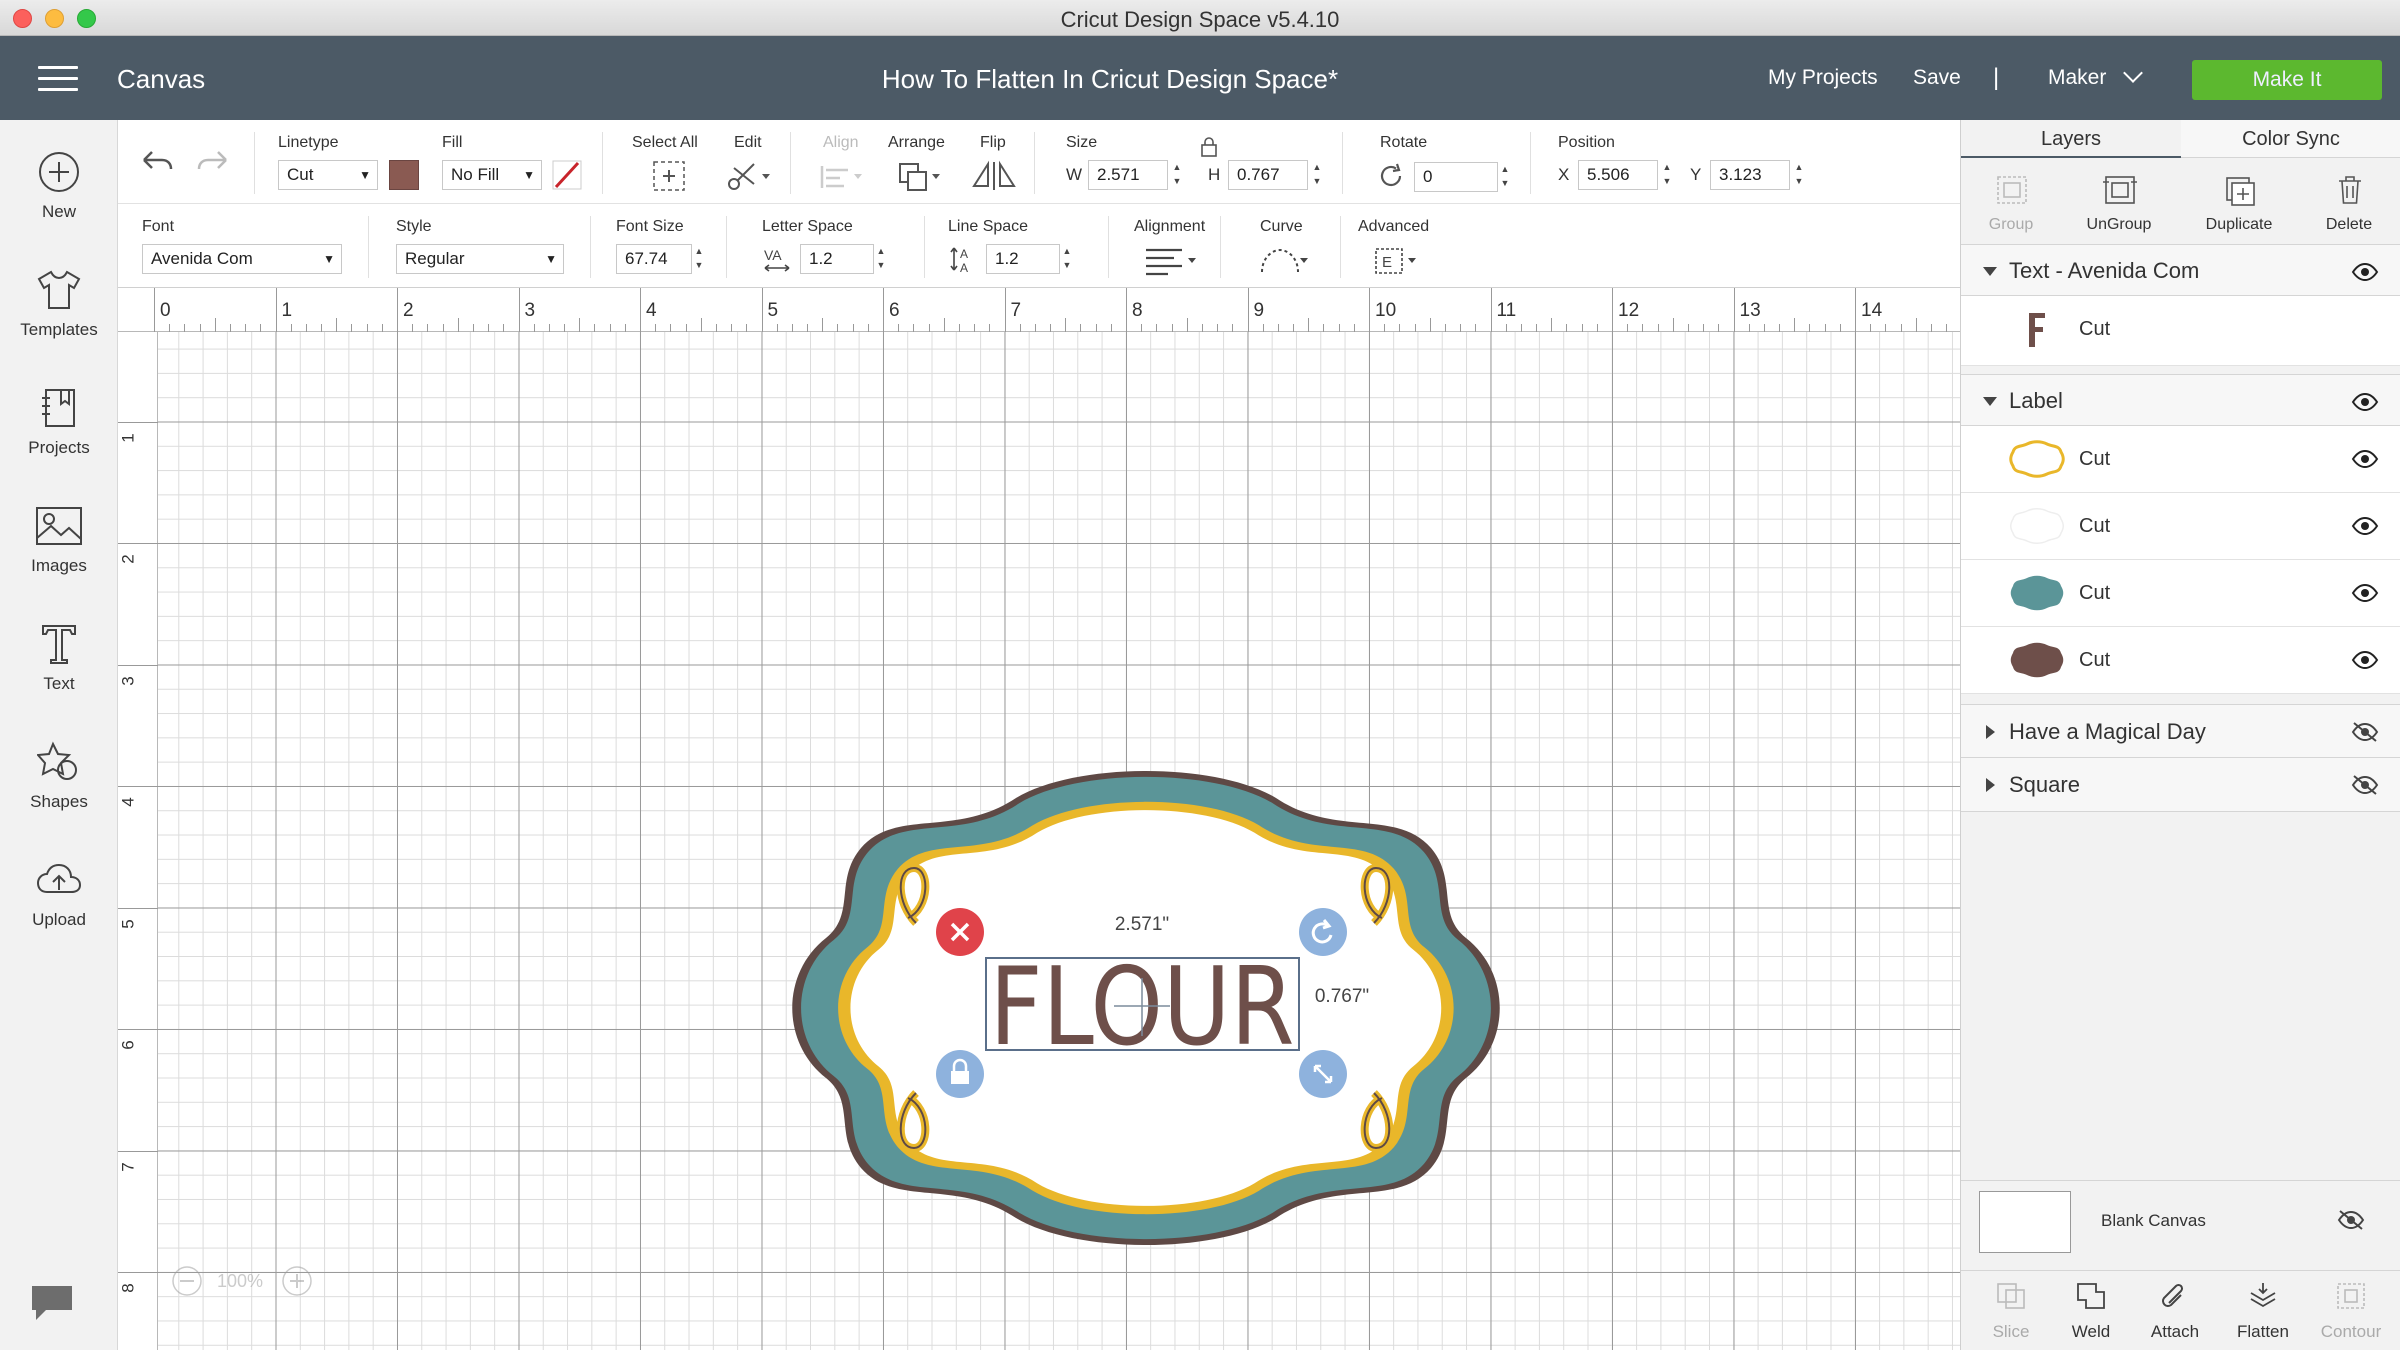  What do you see at coordinates (59, 200) in the screenshot?
I see `sidebar-item-new: New` at bounding box center [59, 200].